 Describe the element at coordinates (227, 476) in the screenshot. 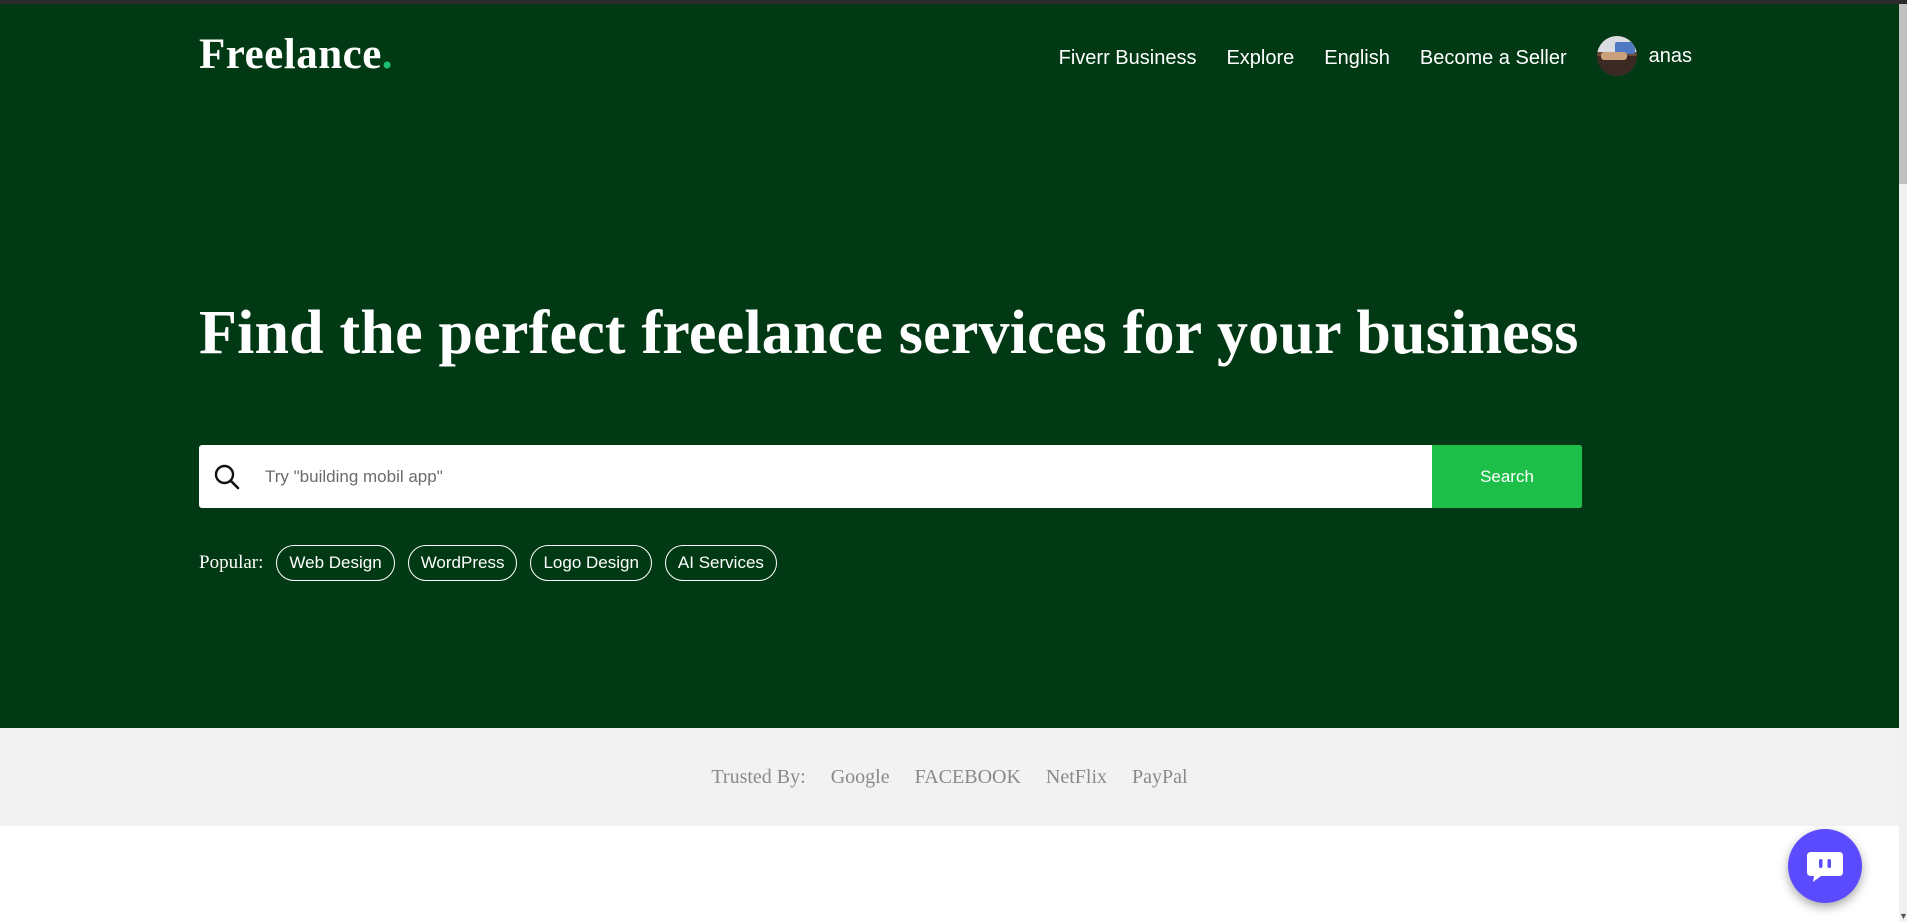

I see `search-icon` at that location.